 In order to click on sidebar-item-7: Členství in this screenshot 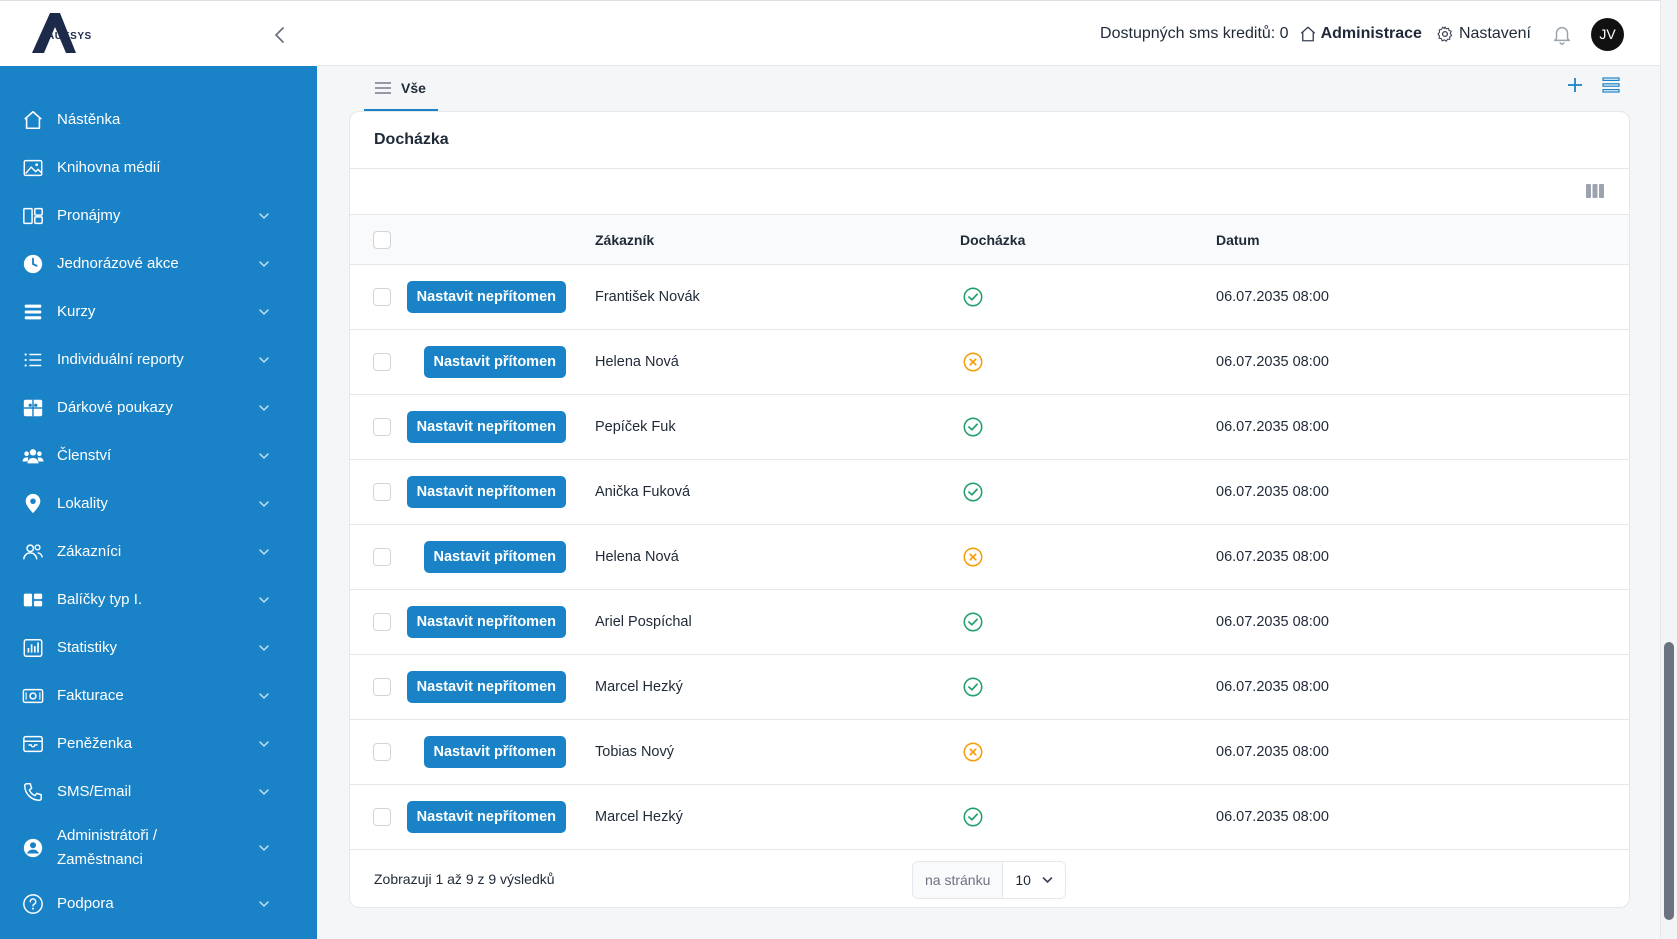, I will do `click(158, 456)`.